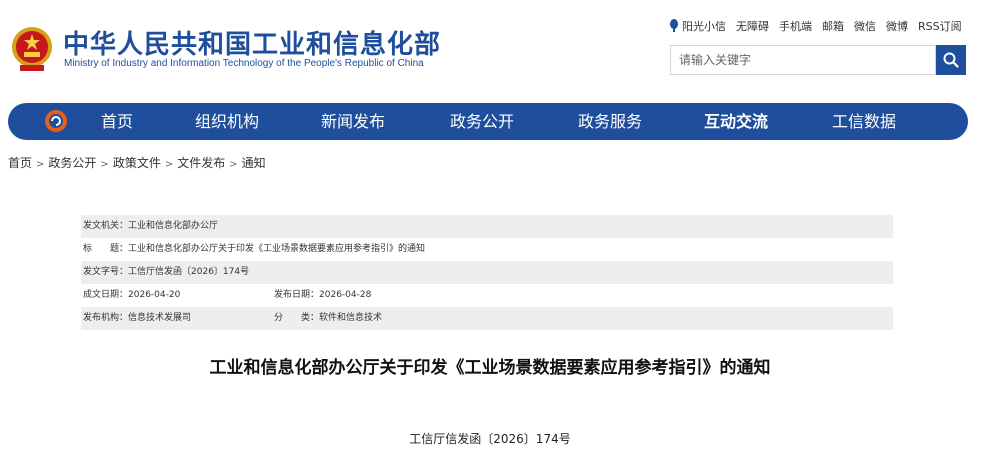 This screenshot has height=459, width=1000. What do you see at coordinates (106, 272) in the screenshot?
I see `doc-no-label: 发文字号：` at bounding box center [106, 272].